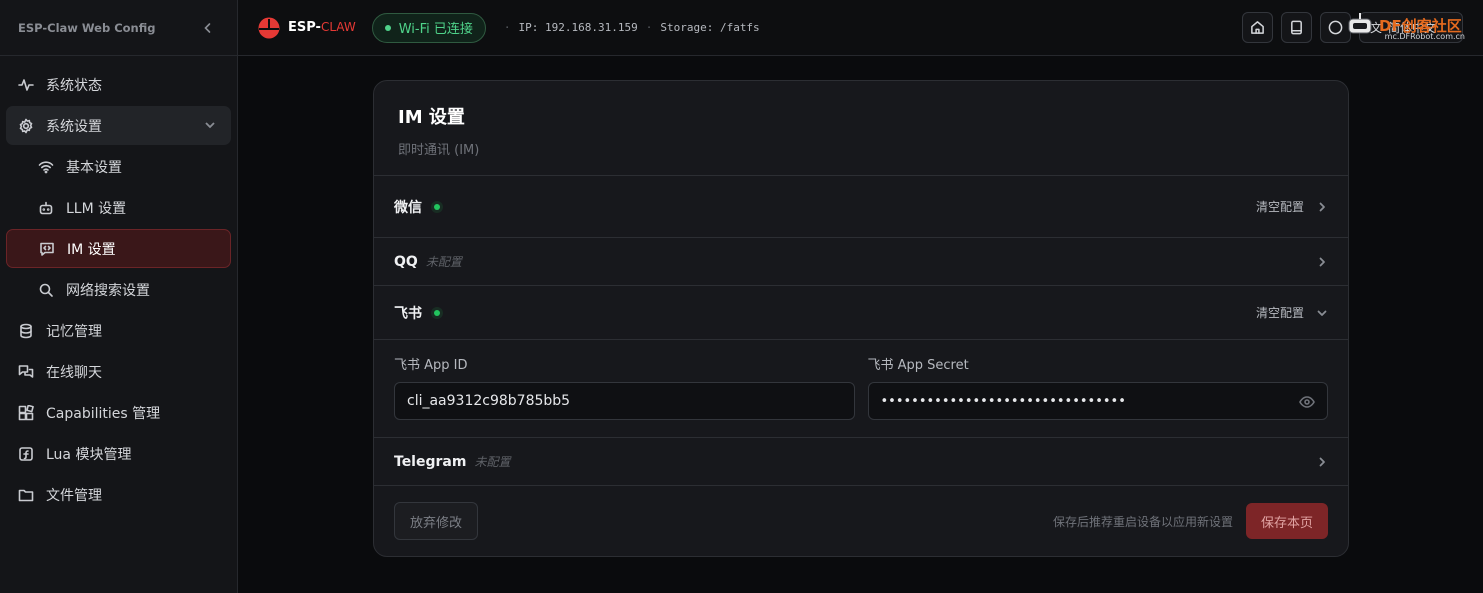 The width and height of the screenshot is (1483, 593). Describe the element at coordinates (74, 126) in the screenshot. I see `sidebar-item-label: 系统设置` at that location.